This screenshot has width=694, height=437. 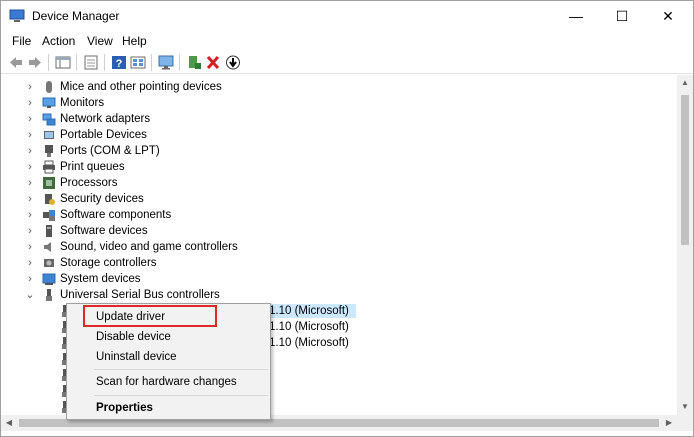 What do you see at coordinates (108, 263) in the screenshot?
I see `tree-node-label: Storage controllers` at bounding box center [108, 263].